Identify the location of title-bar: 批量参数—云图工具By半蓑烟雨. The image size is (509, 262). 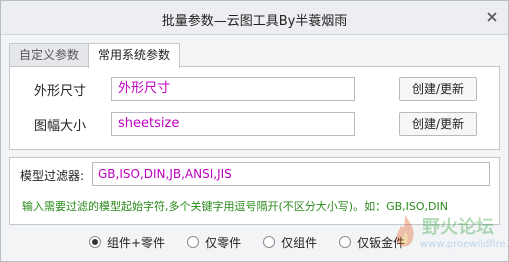
(254, 18).